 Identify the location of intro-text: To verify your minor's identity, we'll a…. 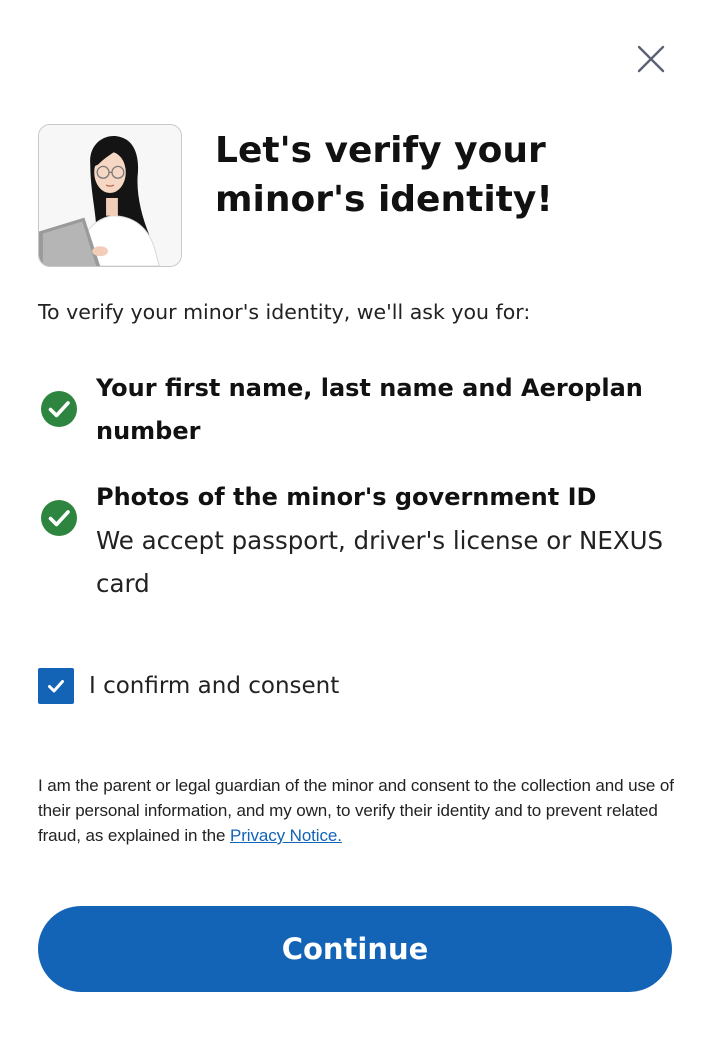
(284, 312).